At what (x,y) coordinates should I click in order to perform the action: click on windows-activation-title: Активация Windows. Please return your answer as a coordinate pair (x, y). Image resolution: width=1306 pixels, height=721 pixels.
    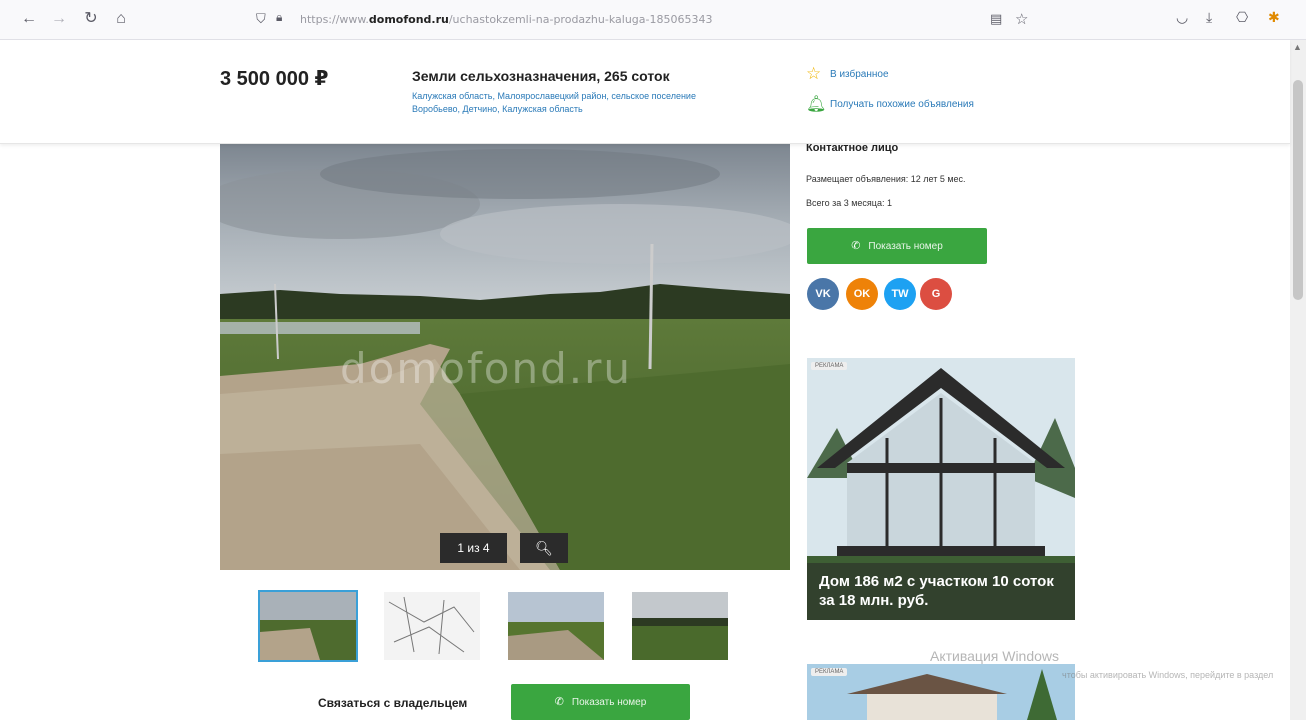
    Looking at the image, I should click on (995, 656).